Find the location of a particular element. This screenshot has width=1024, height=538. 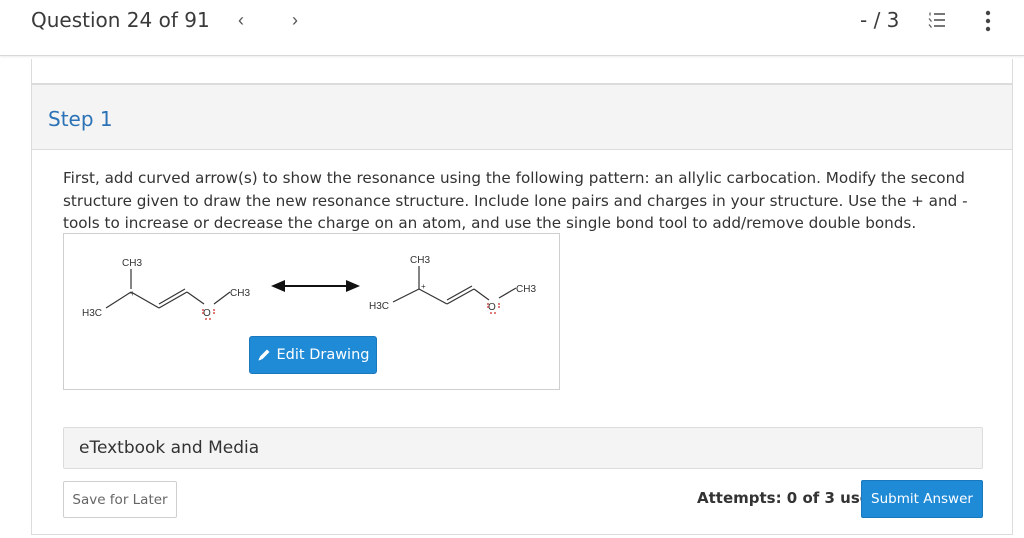

struct2-ch3-right: CH3 is located at coordinates (526, 289).